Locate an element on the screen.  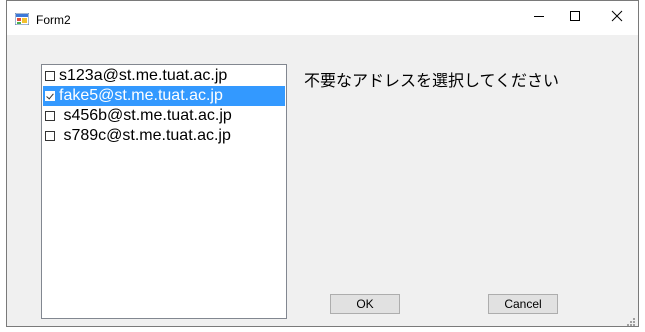
minimize-icon is located at coordinates (539, 18).